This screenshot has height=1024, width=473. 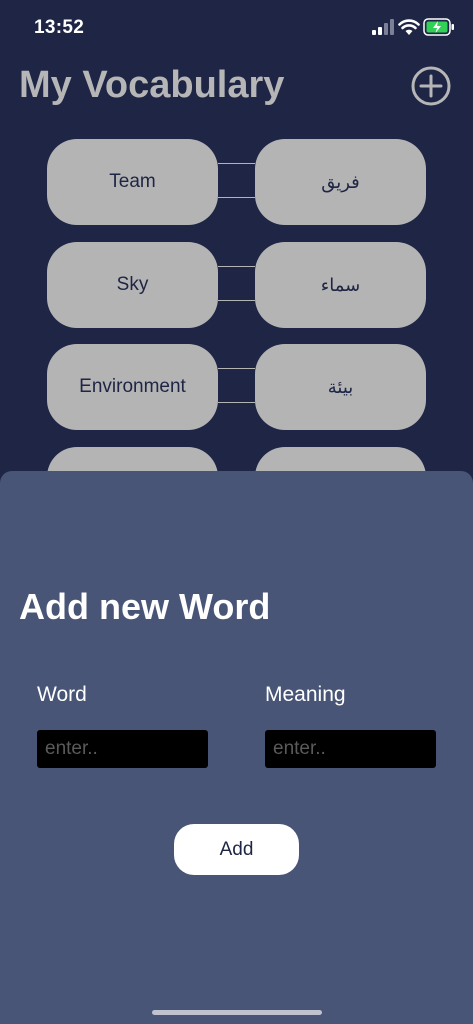 What do you see at coordinates (132, 182) in the screenshot?
I see `vocab-word: Team` at bounding box center [132, 182].